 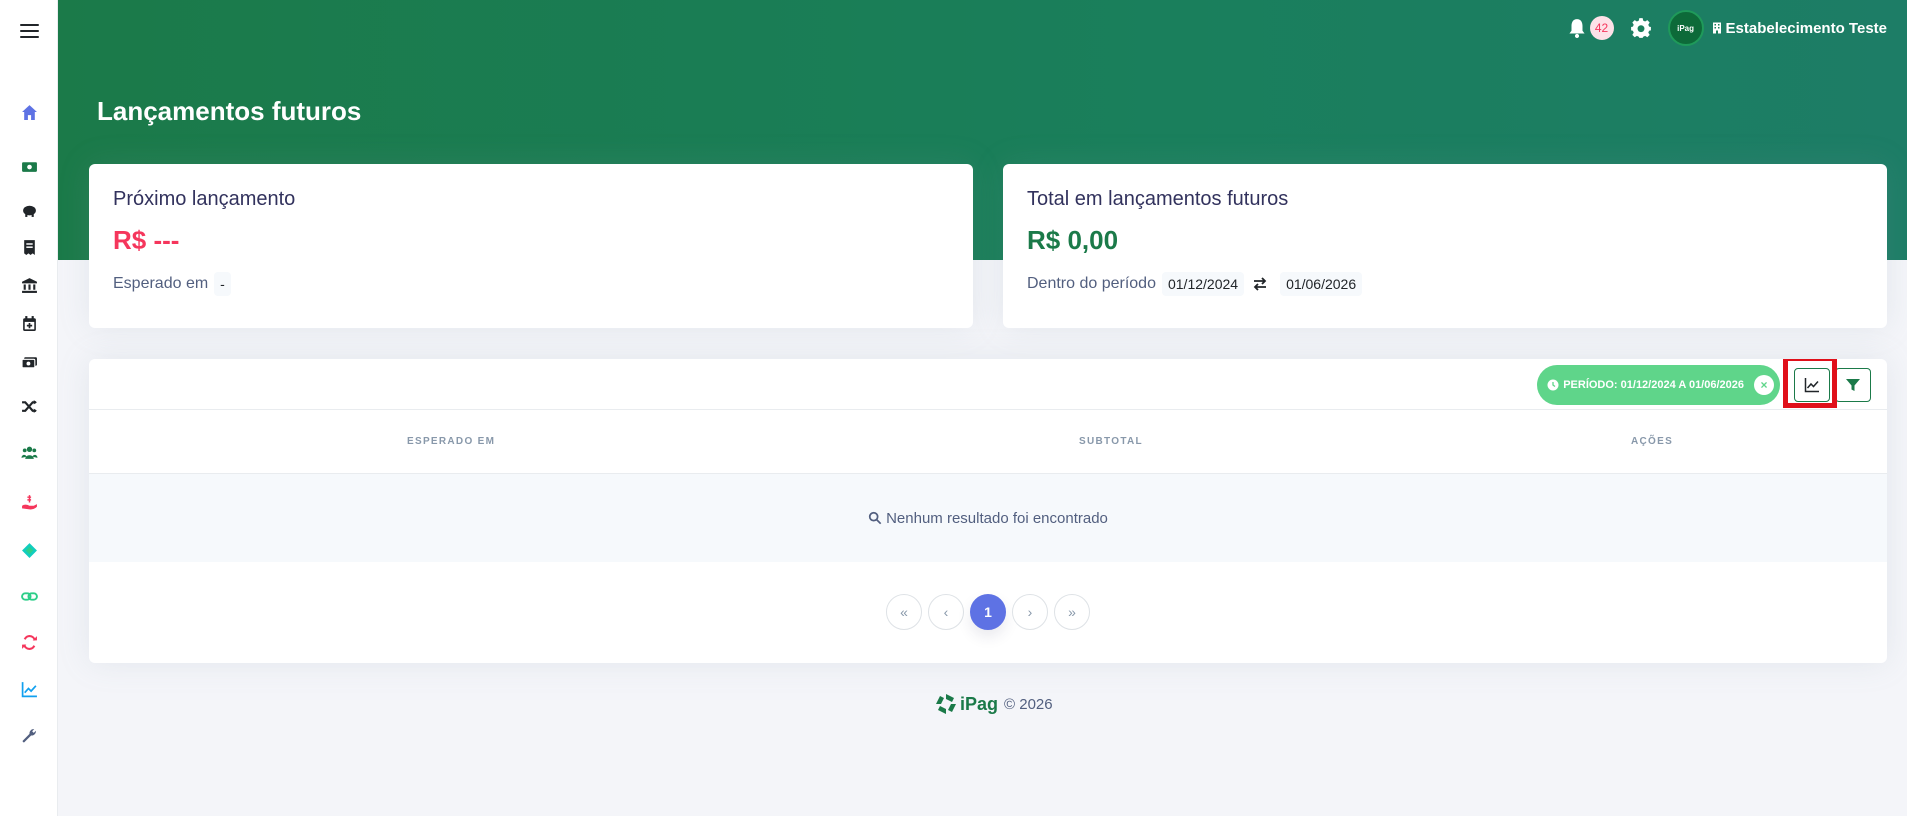 I want to click on users-icon, so click(x=29, y=452).